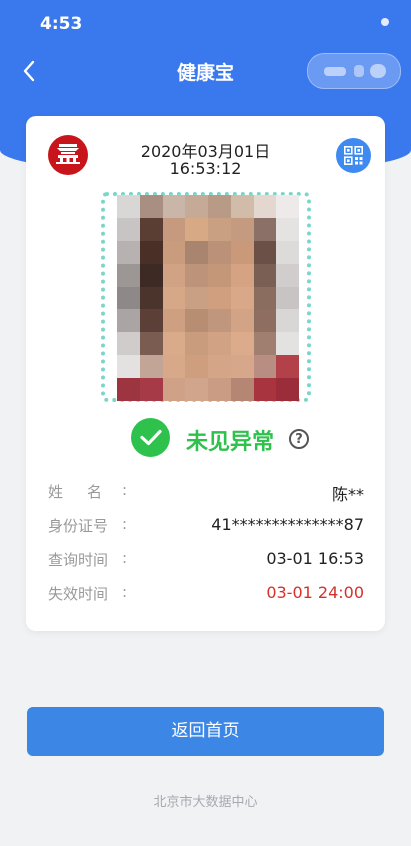 This screenshot has height=846, width=411. Describe the element at coordinates (206, 596) in the screenshot. I see `info-row-expire-time: 失效时间 : 03-01 24:00` at that location.